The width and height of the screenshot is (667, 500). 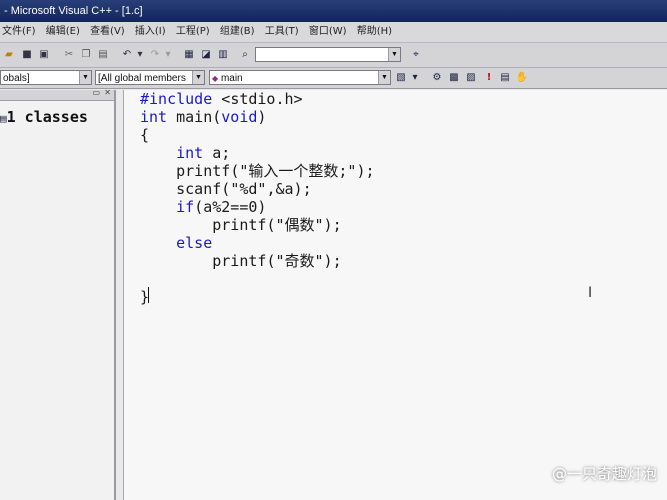 I want to click on wizard-actions-icon: ▧, so click(x=401, y=77).